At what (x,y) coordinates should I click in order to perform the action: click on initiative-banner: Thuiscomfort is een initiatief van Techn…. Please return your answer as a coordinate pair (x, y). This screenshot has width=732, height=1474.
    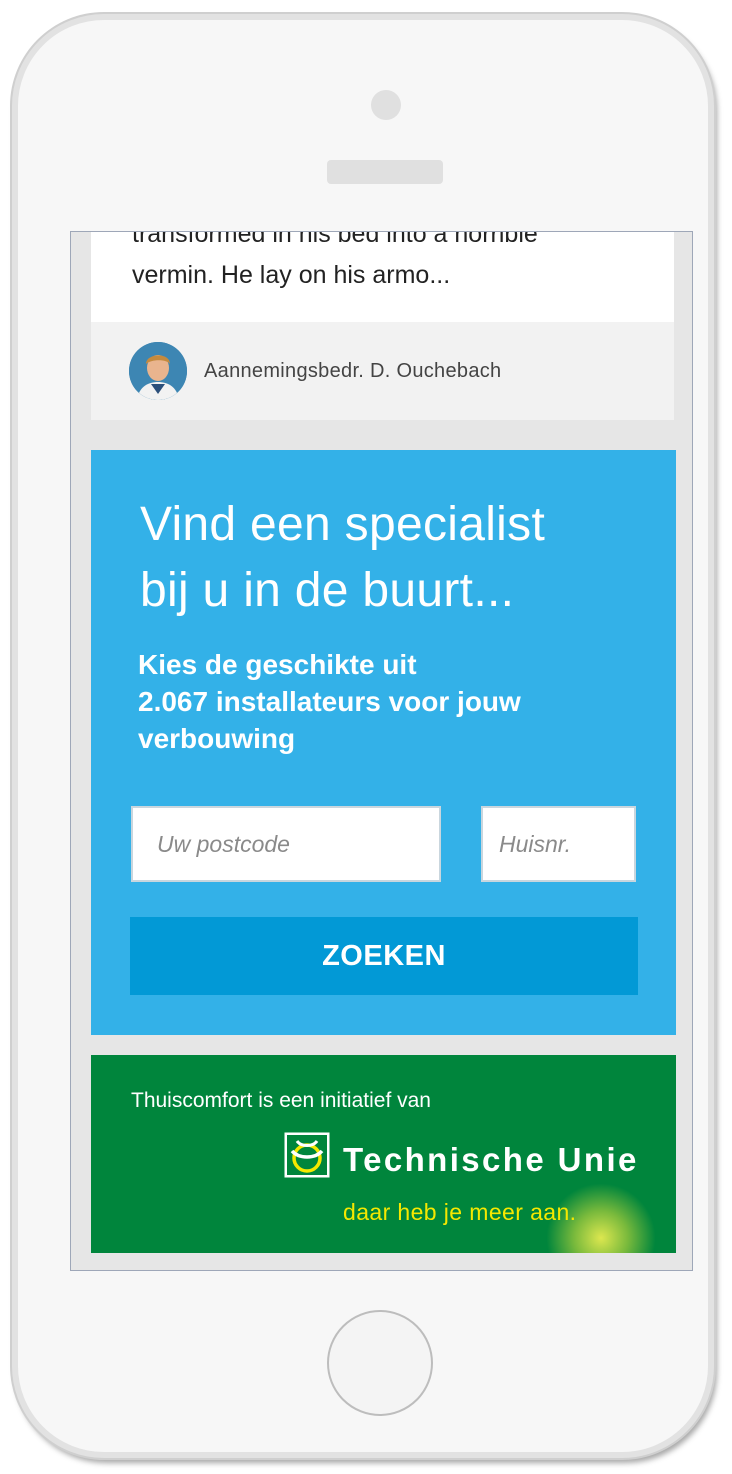
    Looking at the image, I should click on (383, 1154).